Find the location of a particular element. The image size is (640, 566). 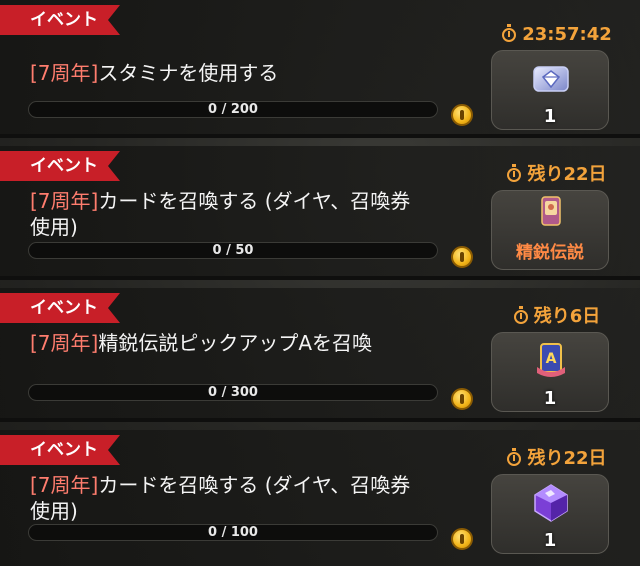

time-remaining: 残り6日 is located at coordinates (557, 317).